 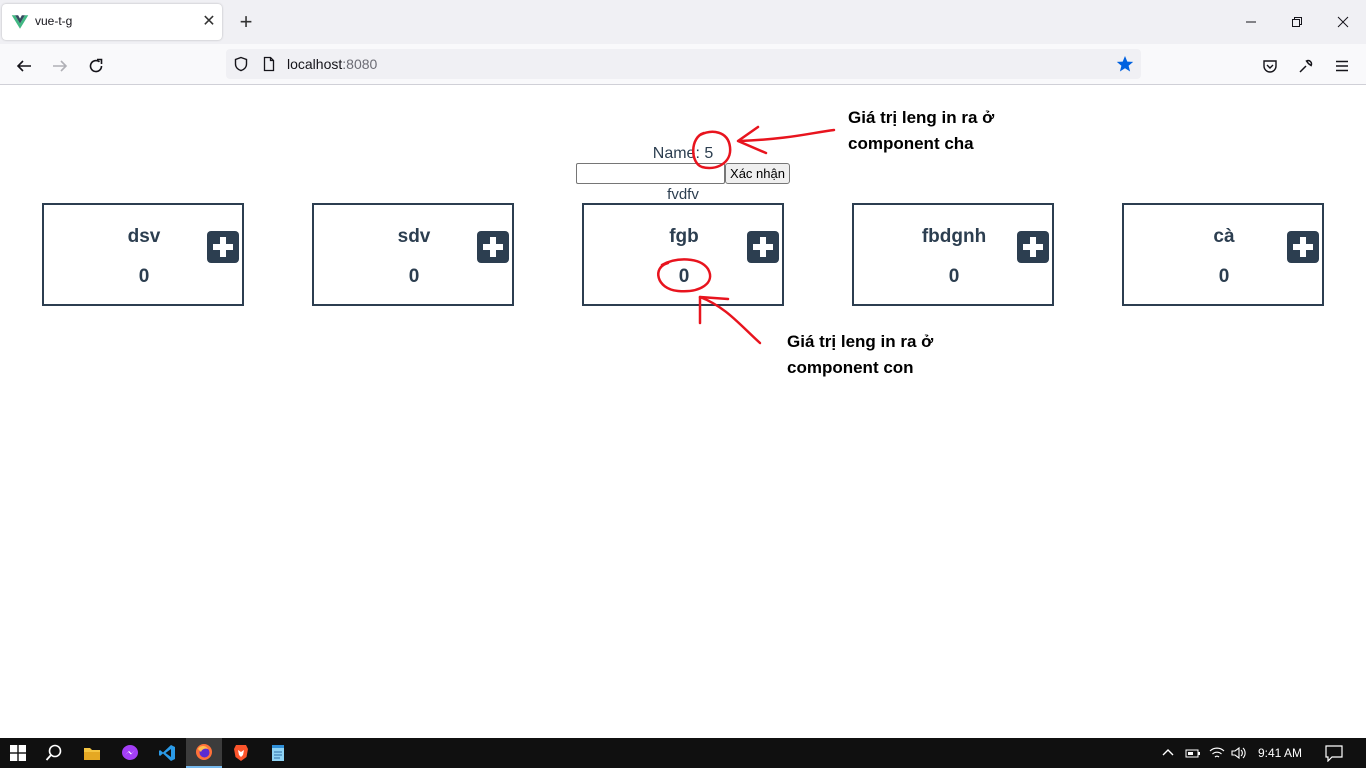 What do you see at coordinates (1239, 753) in the screenshot?
I see `volume-icon` at bounding box center [1239, 753].